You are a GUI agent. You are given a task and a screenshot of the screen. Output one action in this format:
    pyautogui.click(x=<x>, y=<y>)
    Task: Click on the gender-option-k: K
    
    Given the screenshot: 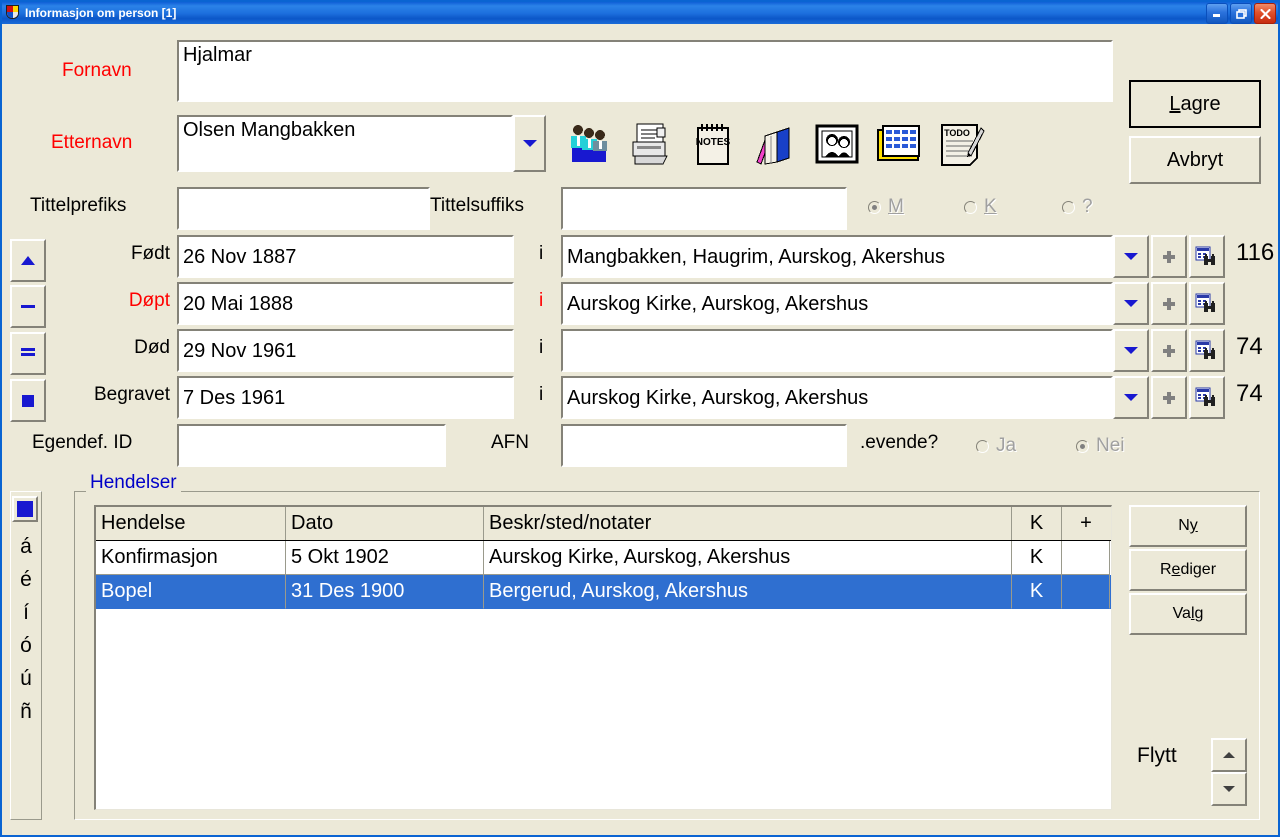 What is the action you would take?
    pyautogui.click(x=980, y=207)
    